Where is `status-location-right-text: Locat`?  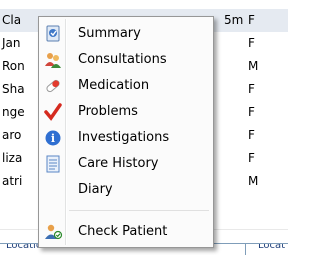 status-location-right-text: Locat is located at coordinates (272, 247).